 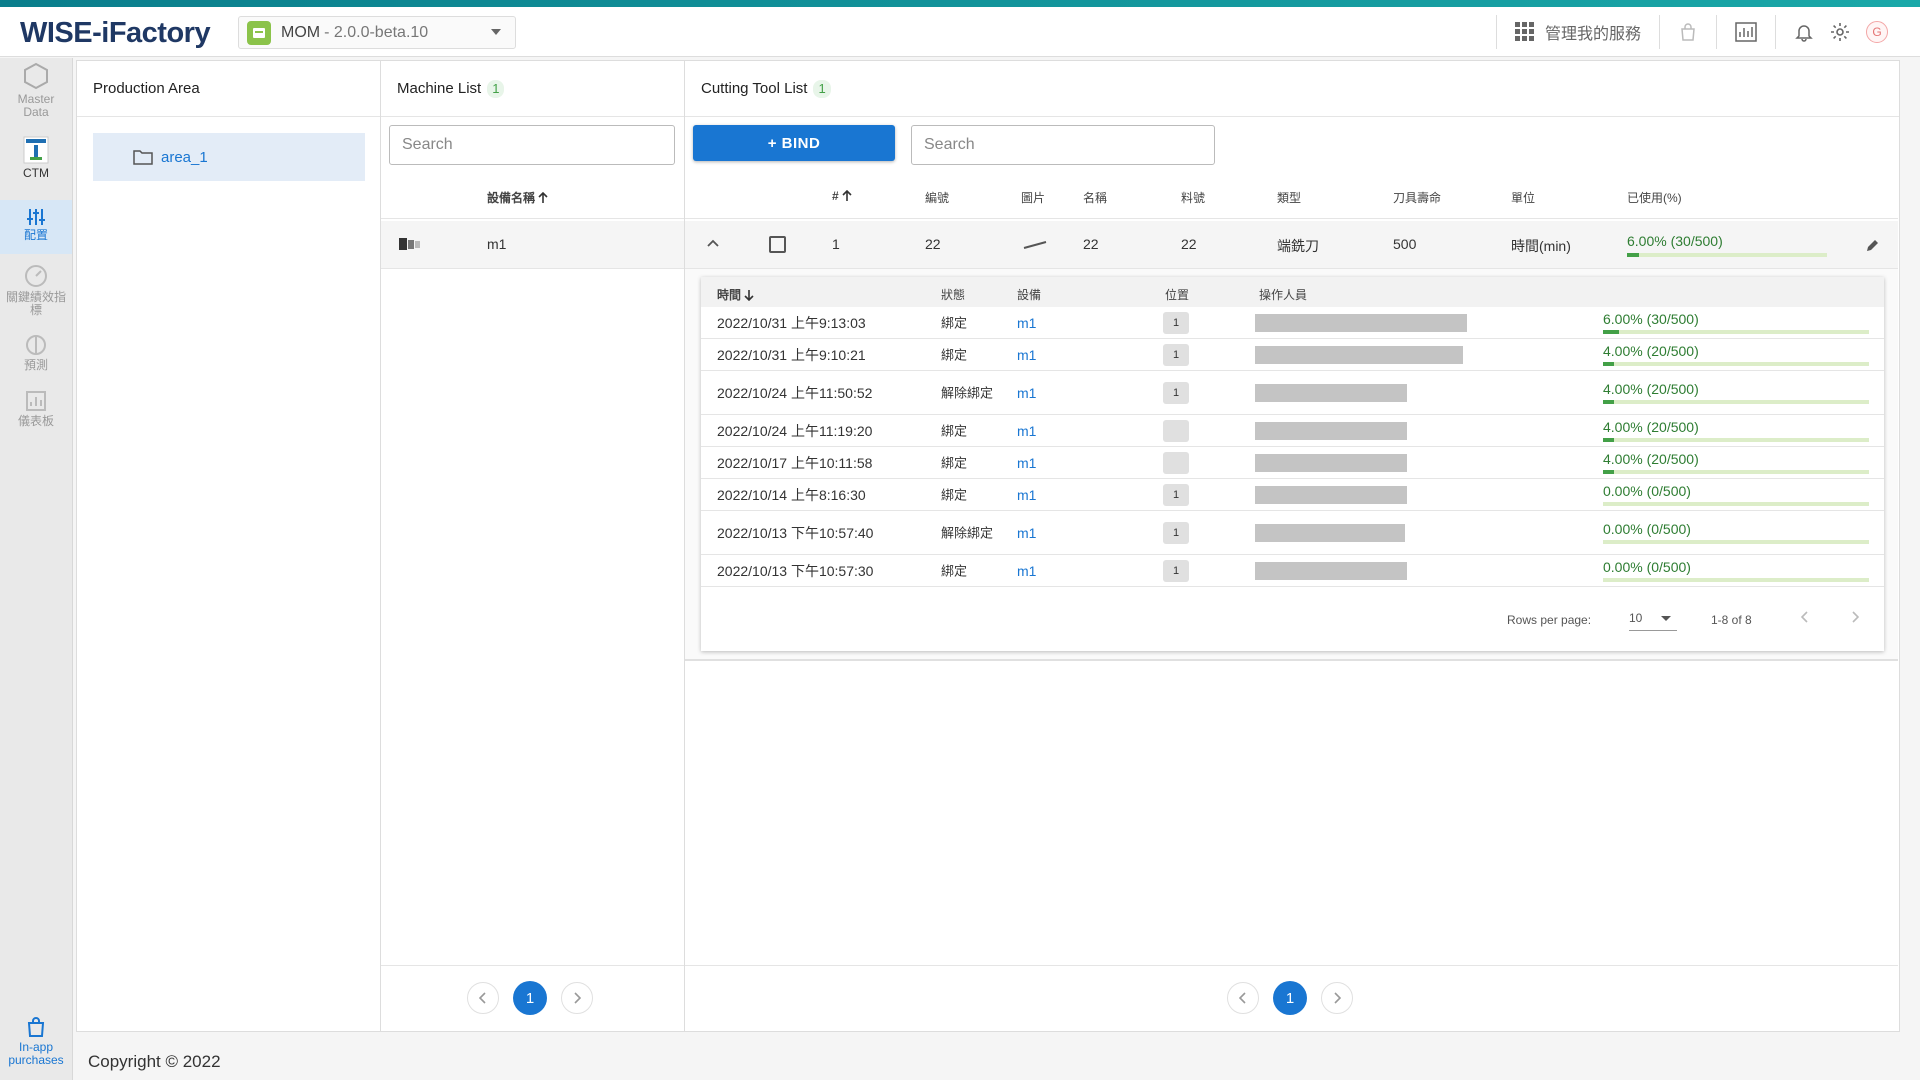 I want to click on column-header-unit: 單位, so click(x=1523, y=197).